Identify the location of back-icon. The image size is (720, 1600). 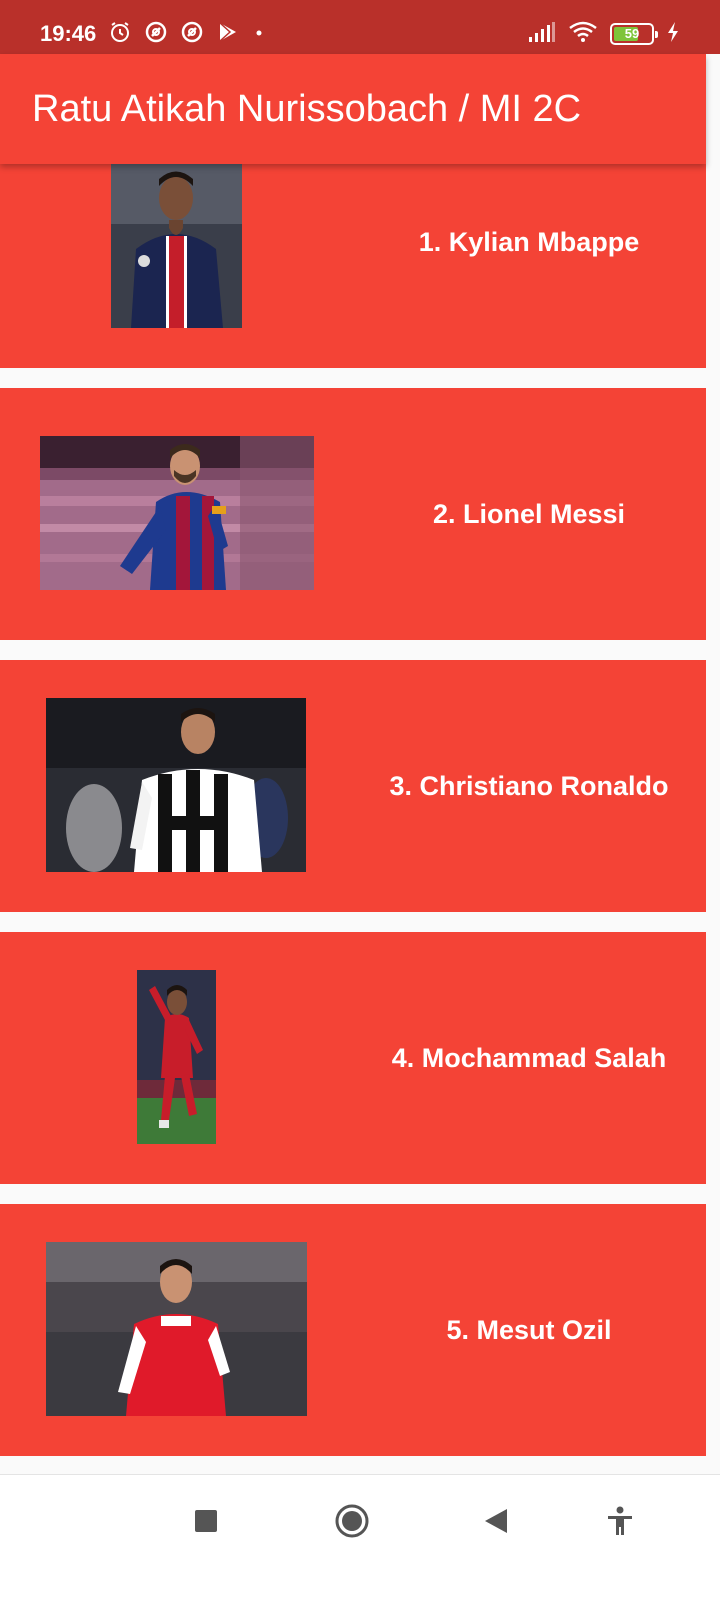
(496, 1523).